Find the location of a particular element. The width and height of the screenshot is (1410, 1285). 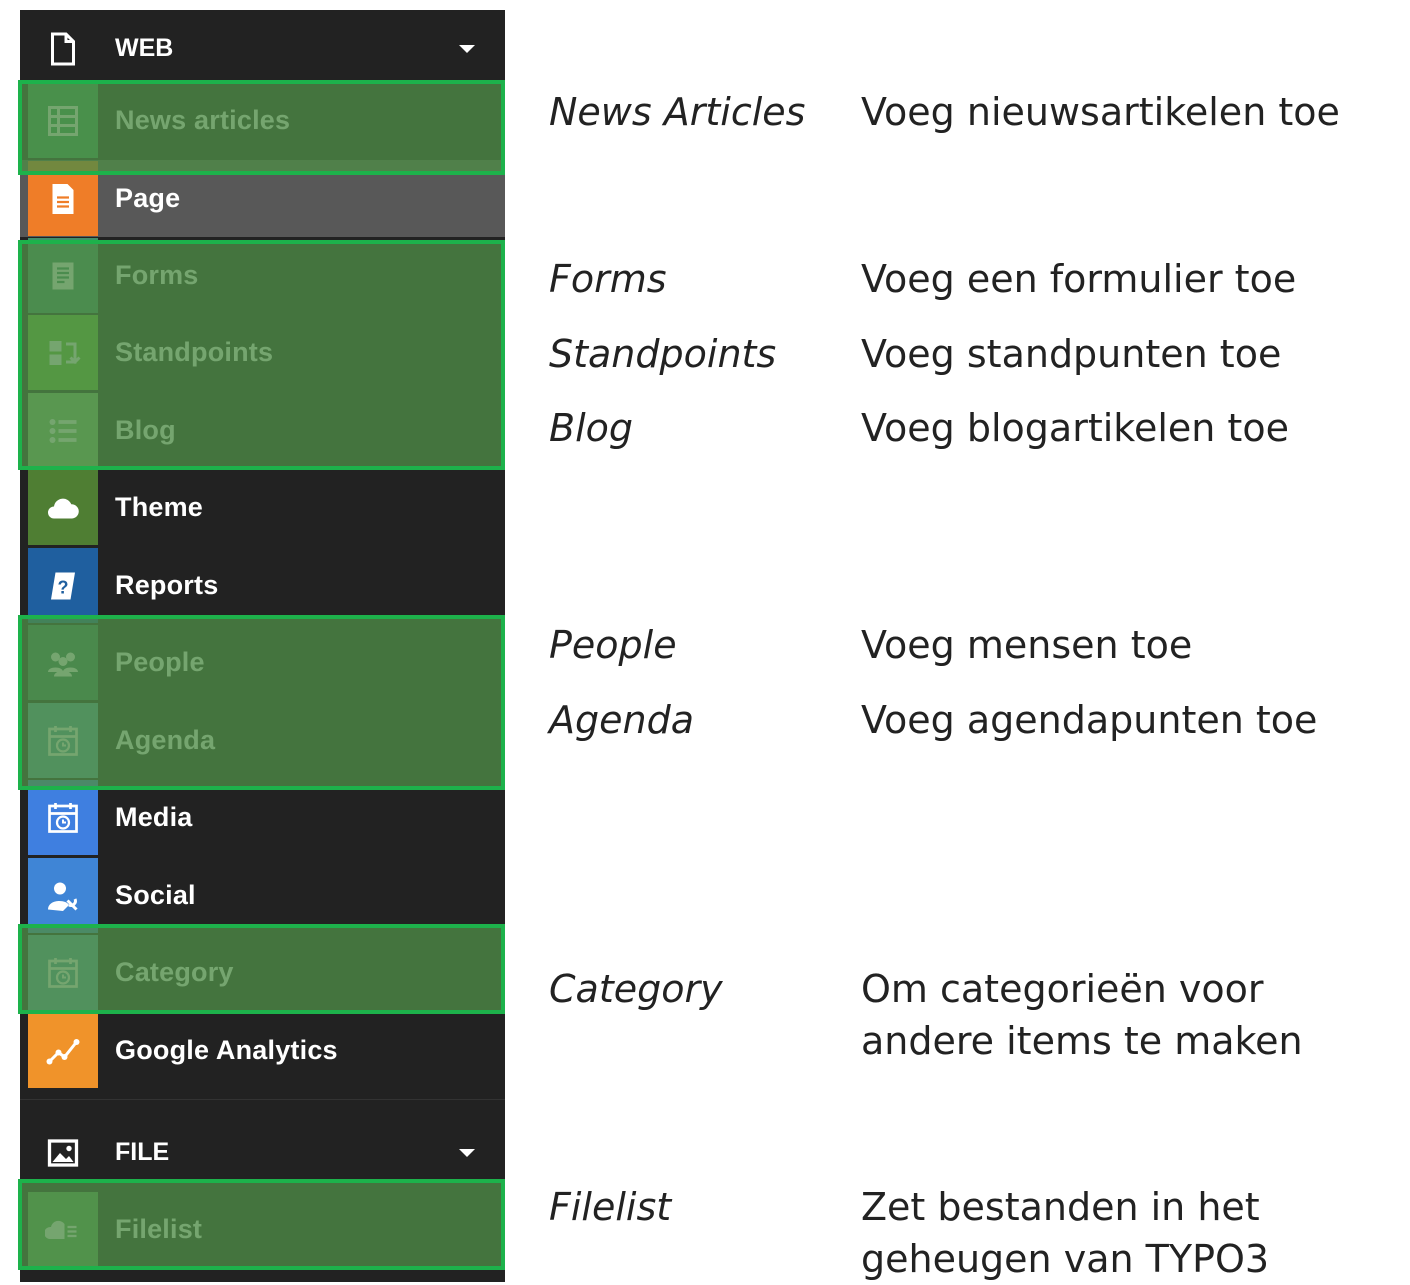

bullet-list-icon is located at coordinates (63, 430).